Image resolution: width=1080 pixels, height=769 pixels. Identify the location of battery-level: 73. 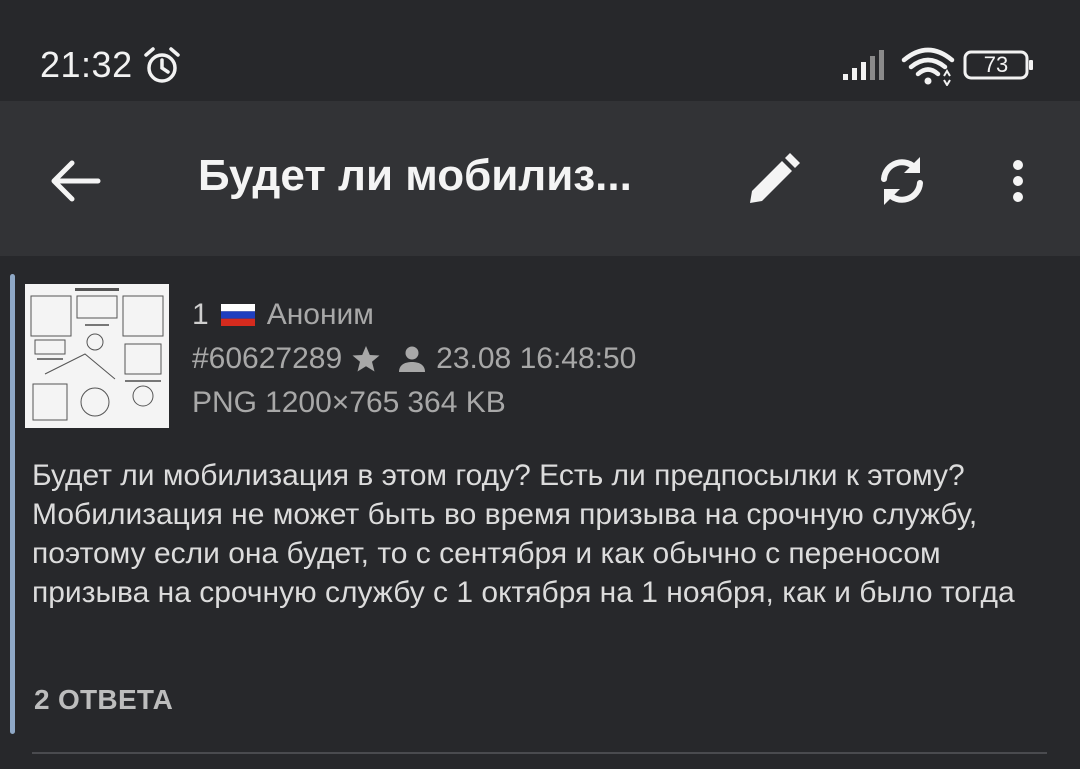
(996, 64).